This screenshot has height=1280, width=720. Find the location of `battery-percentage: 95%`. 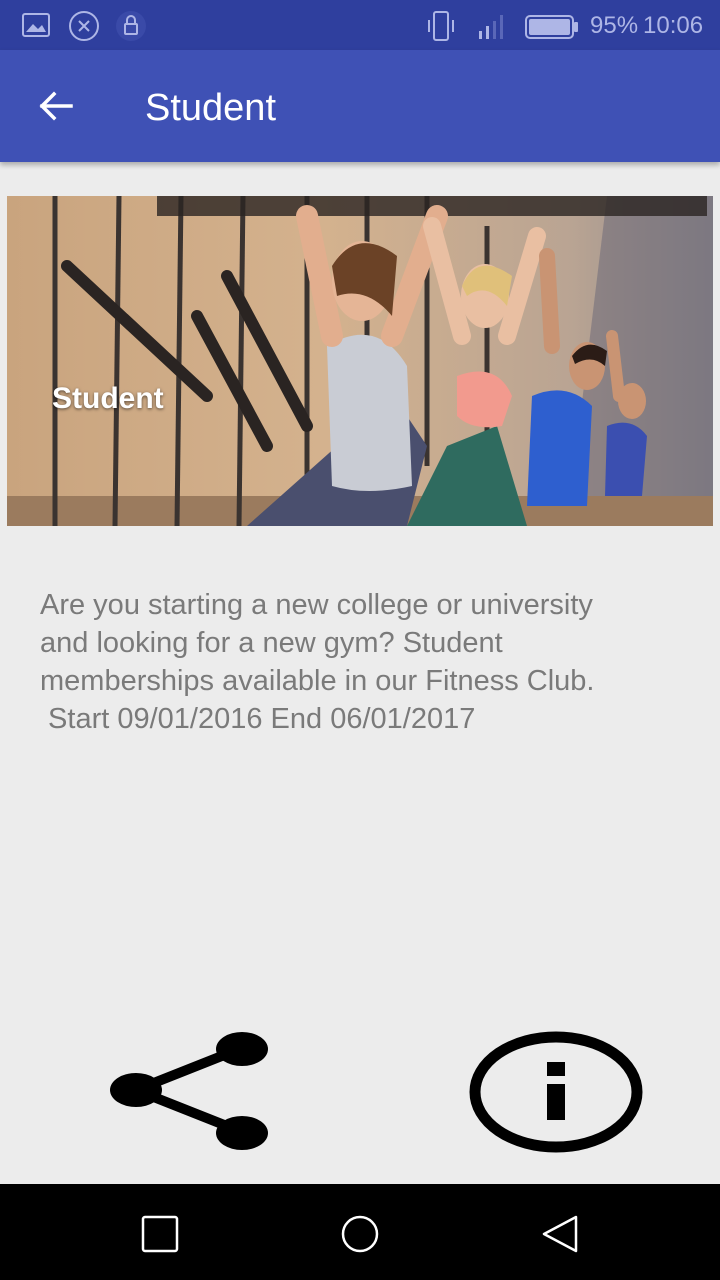

battery-percentage: 95% is located at coordinates (614, 25).